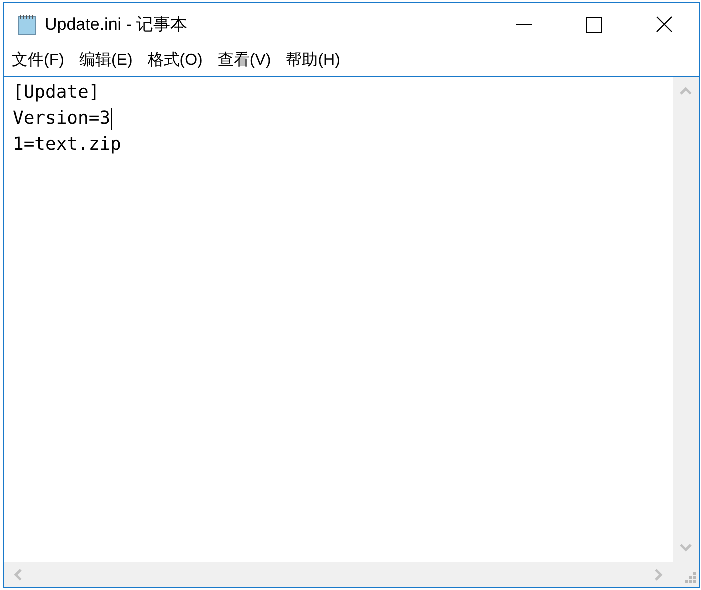 The image size is (701, 590). I want to click on text-line: Version=3, so click(62, 119).